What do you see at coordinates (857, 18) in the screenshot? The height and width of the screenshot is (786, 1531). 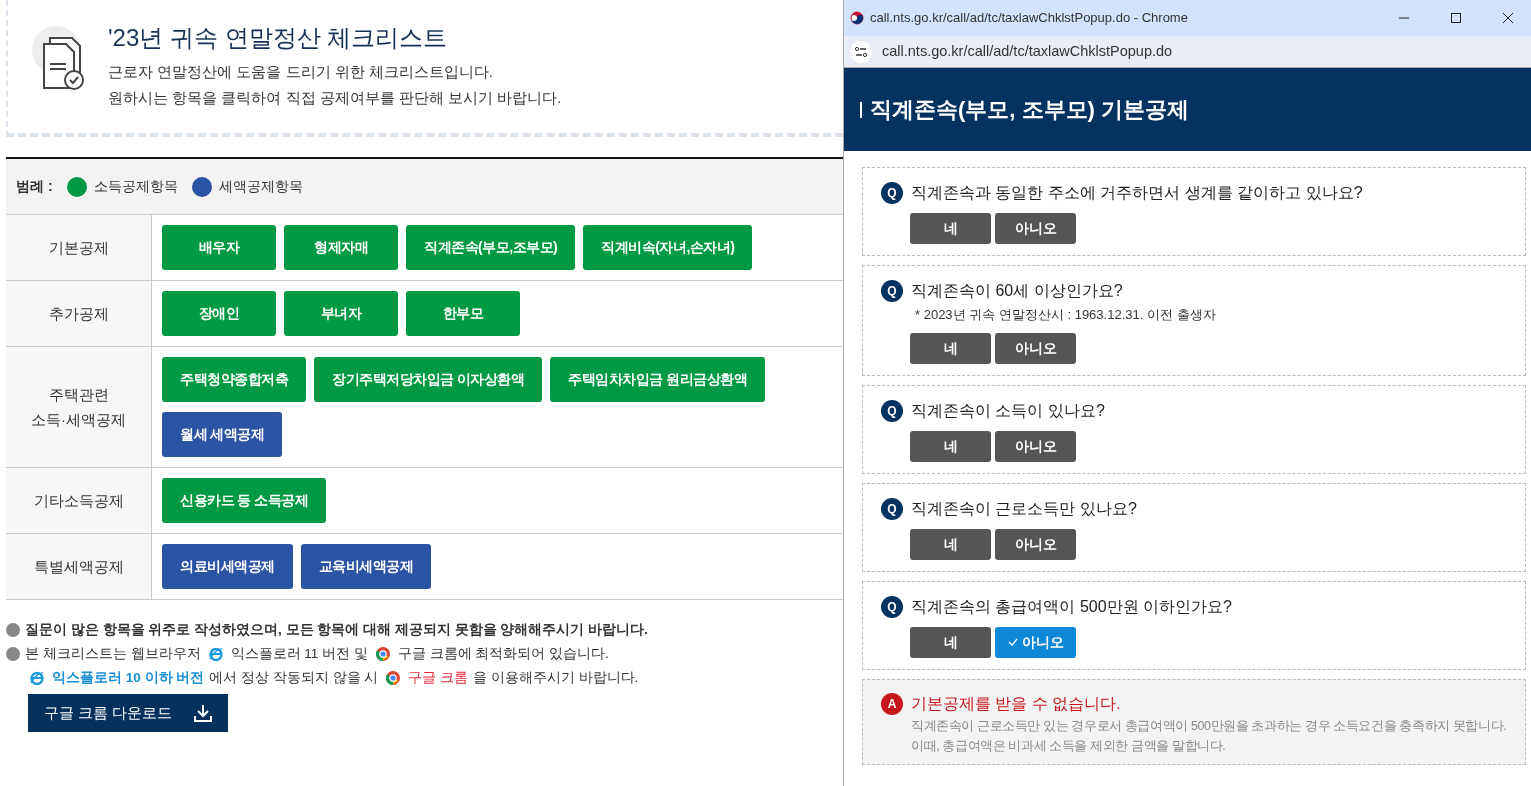 I see `emblem-icon` at bounding box center [857, 18].